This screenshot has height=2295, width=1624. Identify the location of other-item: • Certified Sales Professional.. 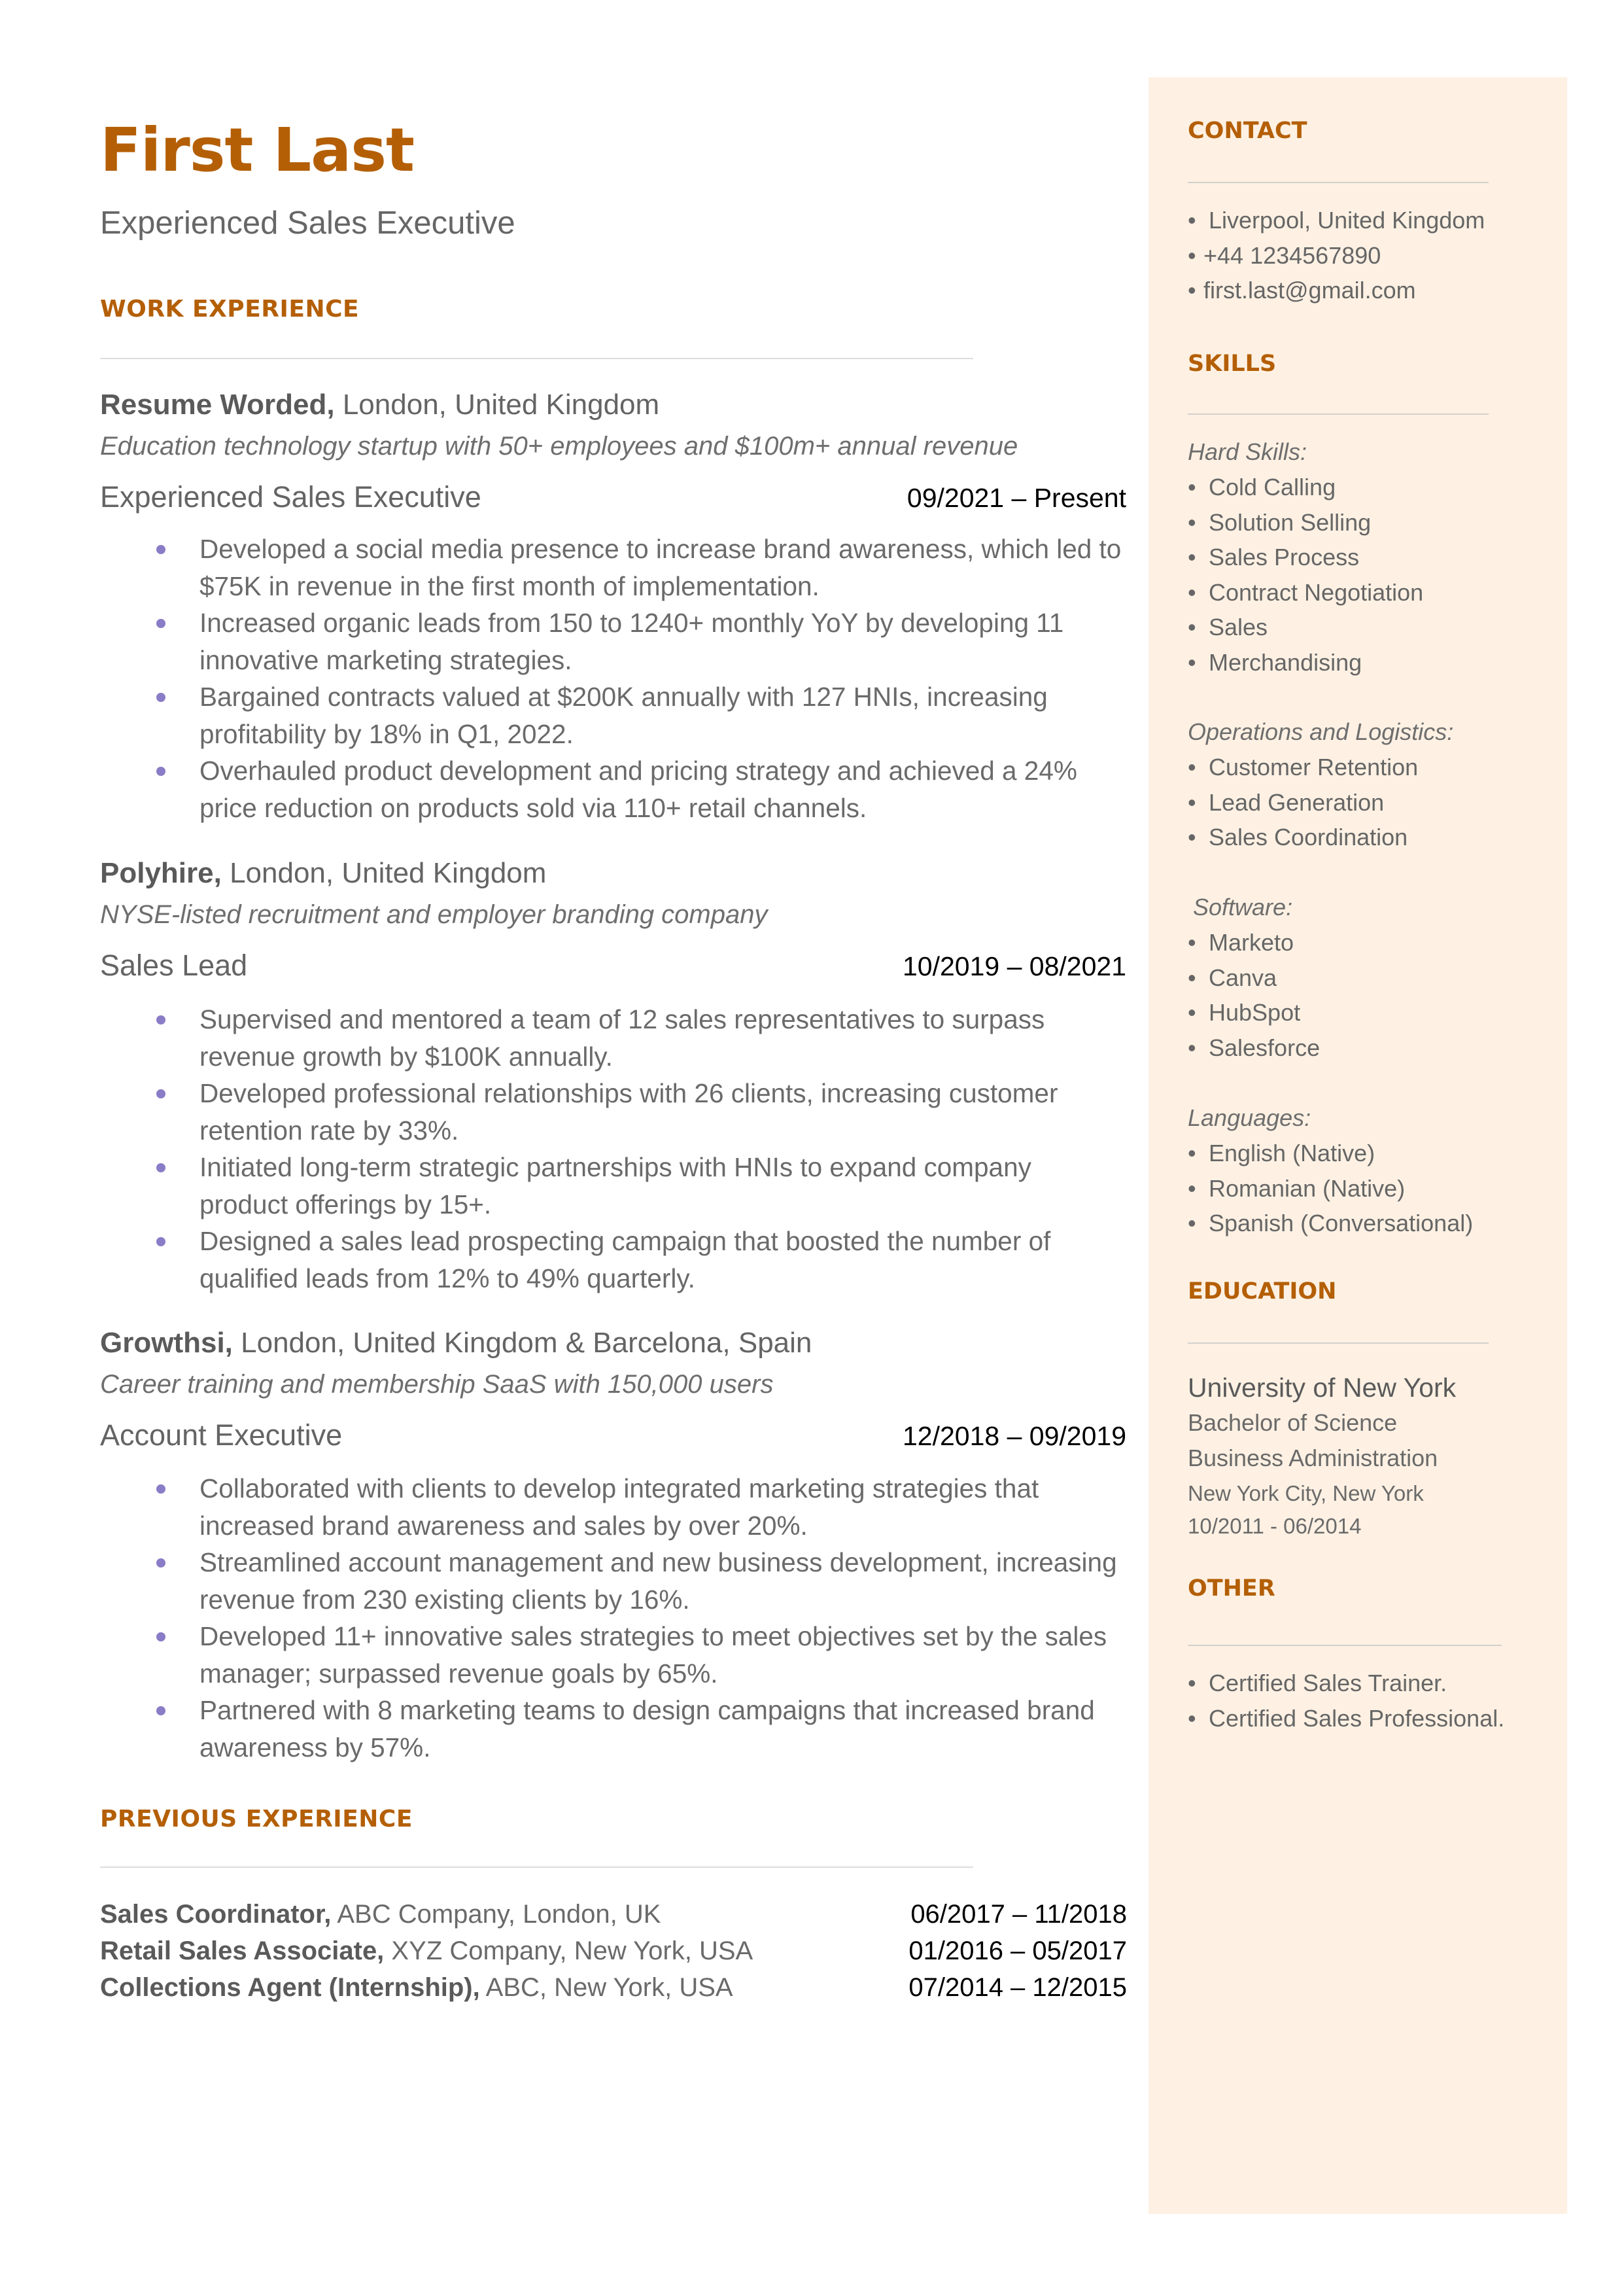
(1346, 1718).